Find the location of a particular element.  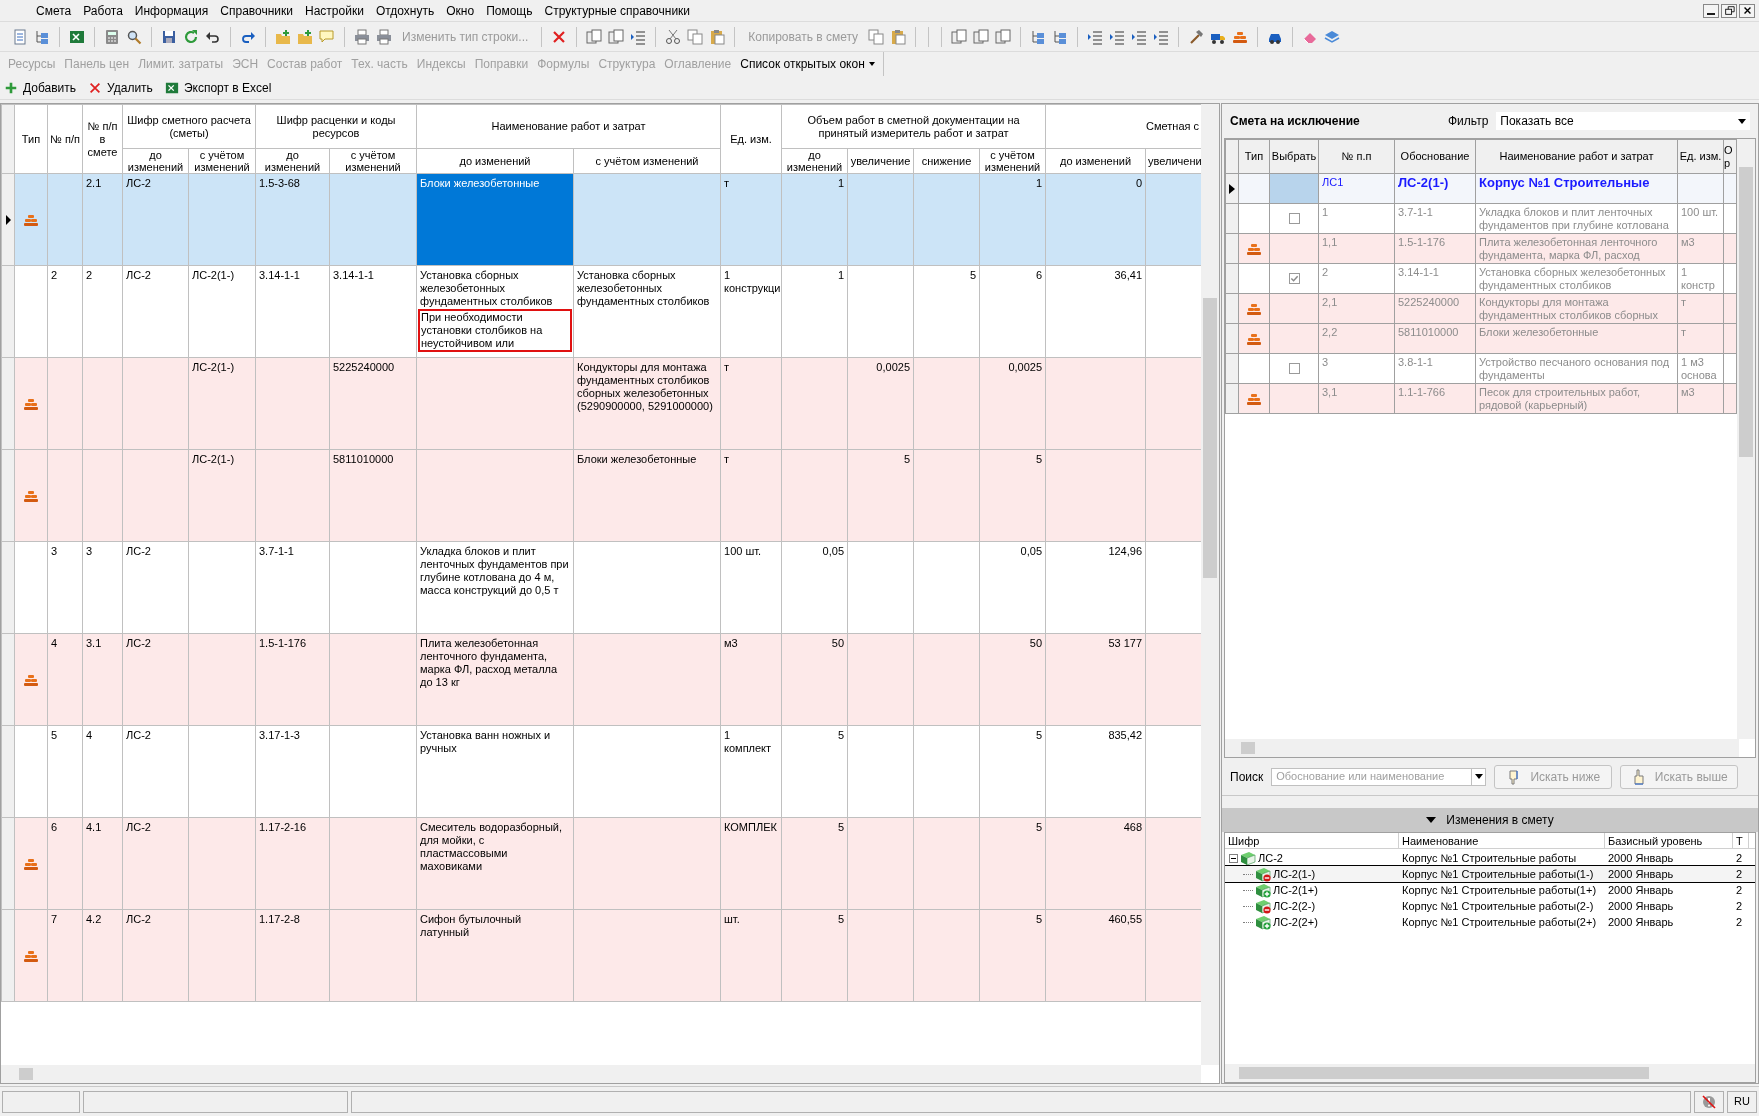

column-header: до изменений is located at coordinates (495, 161).